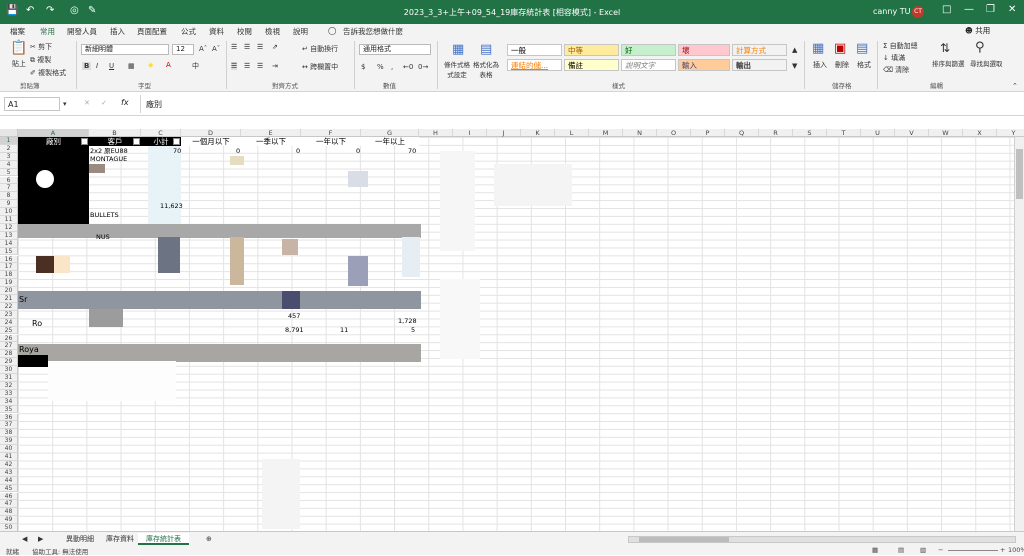 The height and width of the screenshot is (556, 1024). What do you see at coordinates (103, 237) in the screenshot?
I see `cell-b11: NUS` at bounding box center [103, 237].